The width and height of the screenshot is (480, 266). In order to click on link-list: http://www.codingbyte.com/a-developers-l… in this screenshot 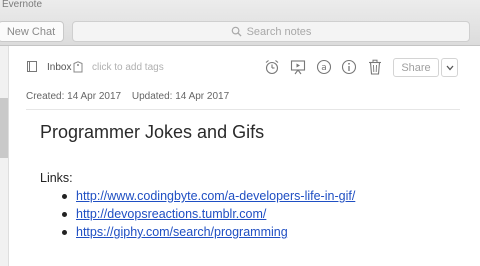, I will do `click(208, 214)`.